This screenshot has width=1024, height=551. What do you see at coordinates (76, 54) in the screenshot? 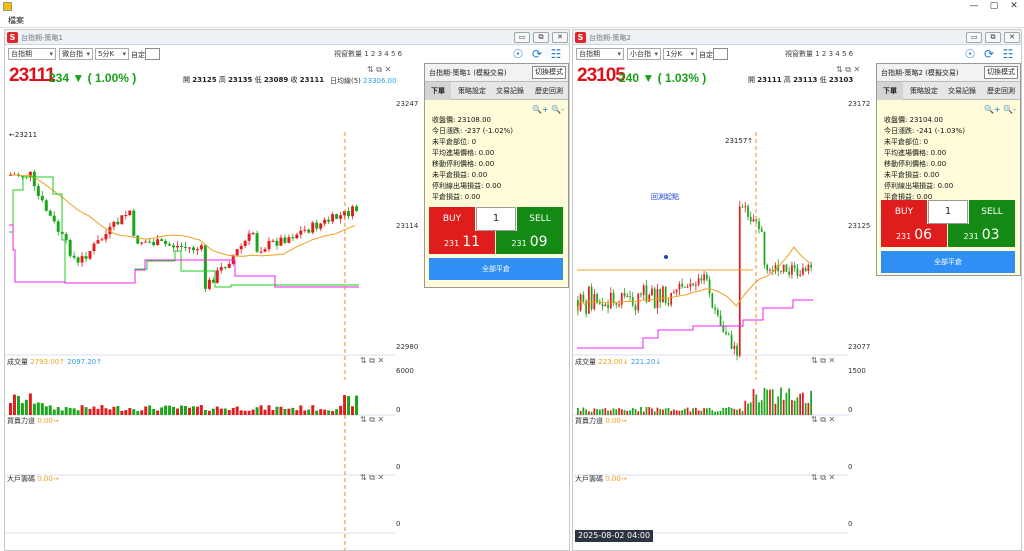
I see `contract-select: 微台指` at bounding box center [76, 54].